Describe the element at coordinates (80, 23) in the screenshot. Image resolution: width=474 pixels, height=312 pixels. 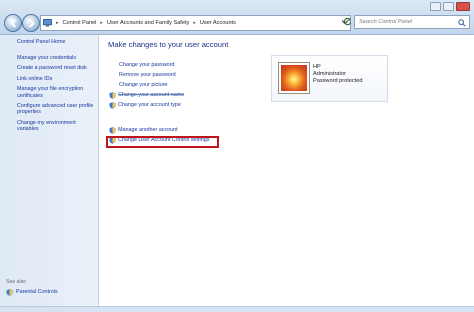
I see `breadcrumb-control-panel: Control Panel` at that location.